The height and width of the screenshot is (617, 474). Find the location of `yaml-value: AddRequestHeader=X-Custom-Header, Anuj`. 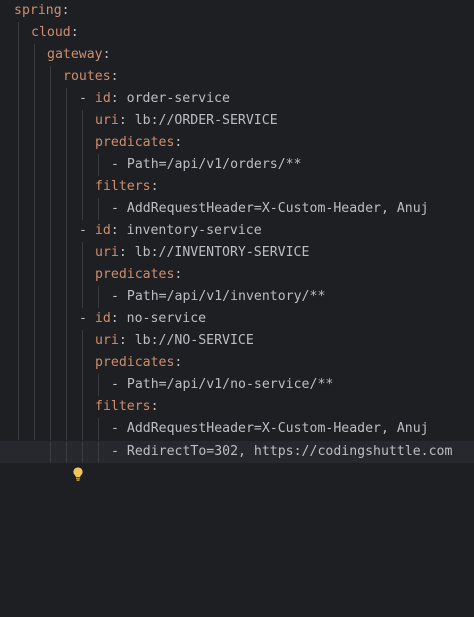

yaml-value: AddRequestHeader=X-Custom-Header, Anuj is located at coordinates (277, 208).